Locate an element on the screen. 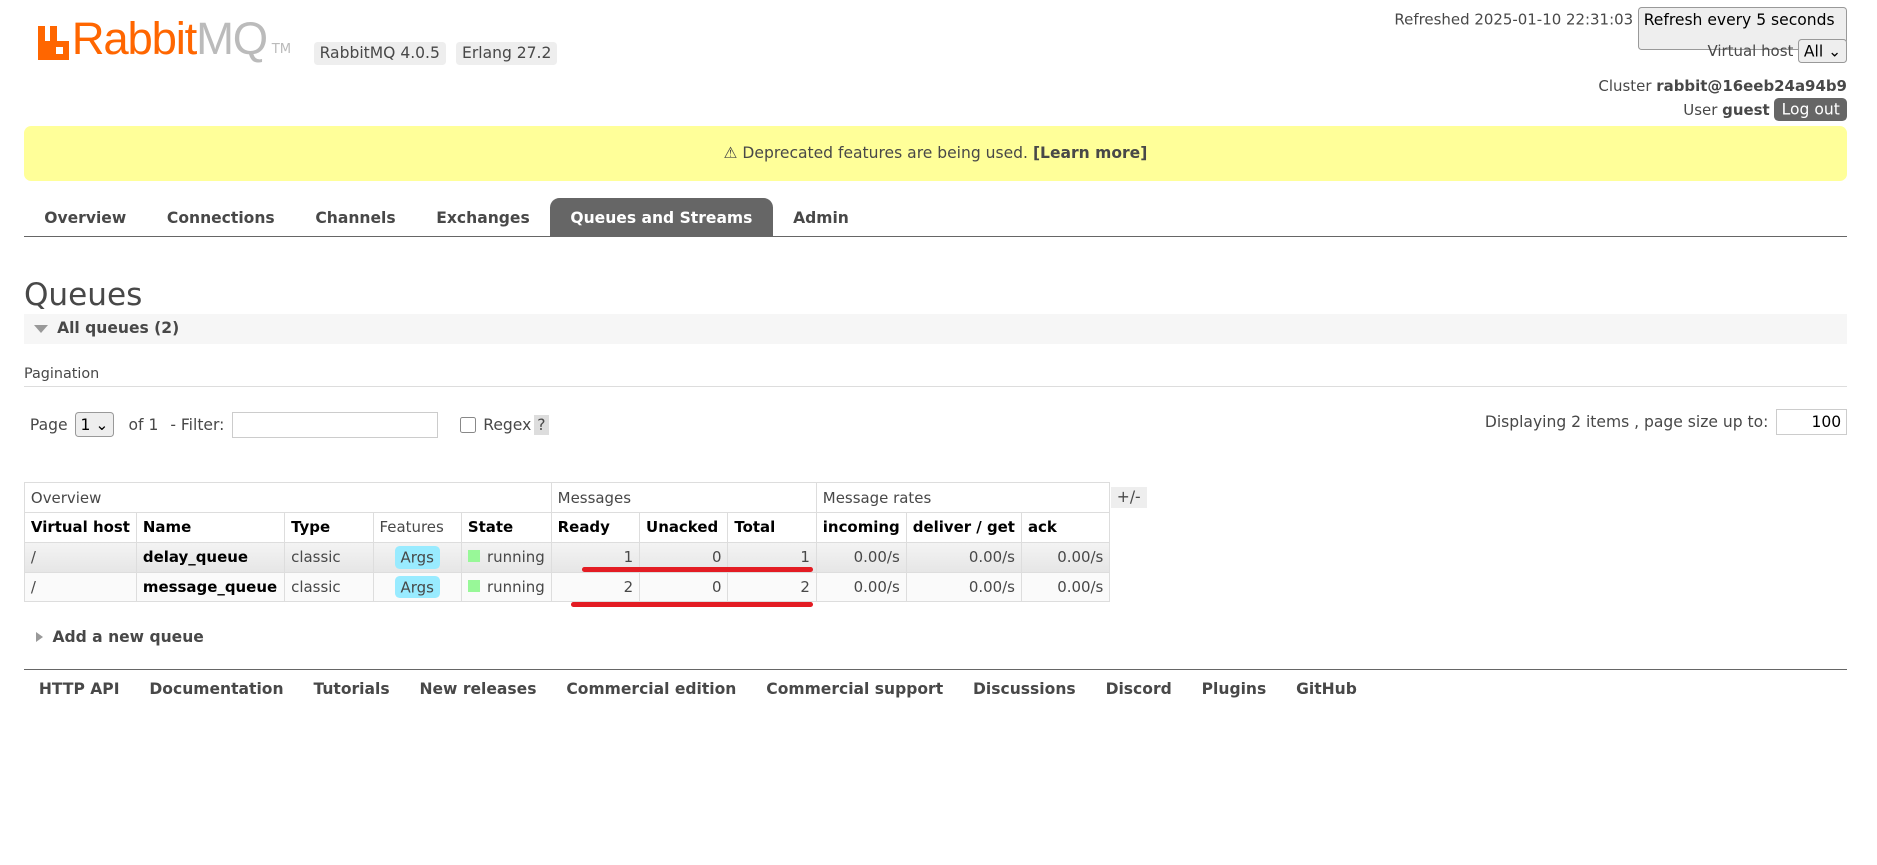  col-state: State is located at coordinates (506, 527).